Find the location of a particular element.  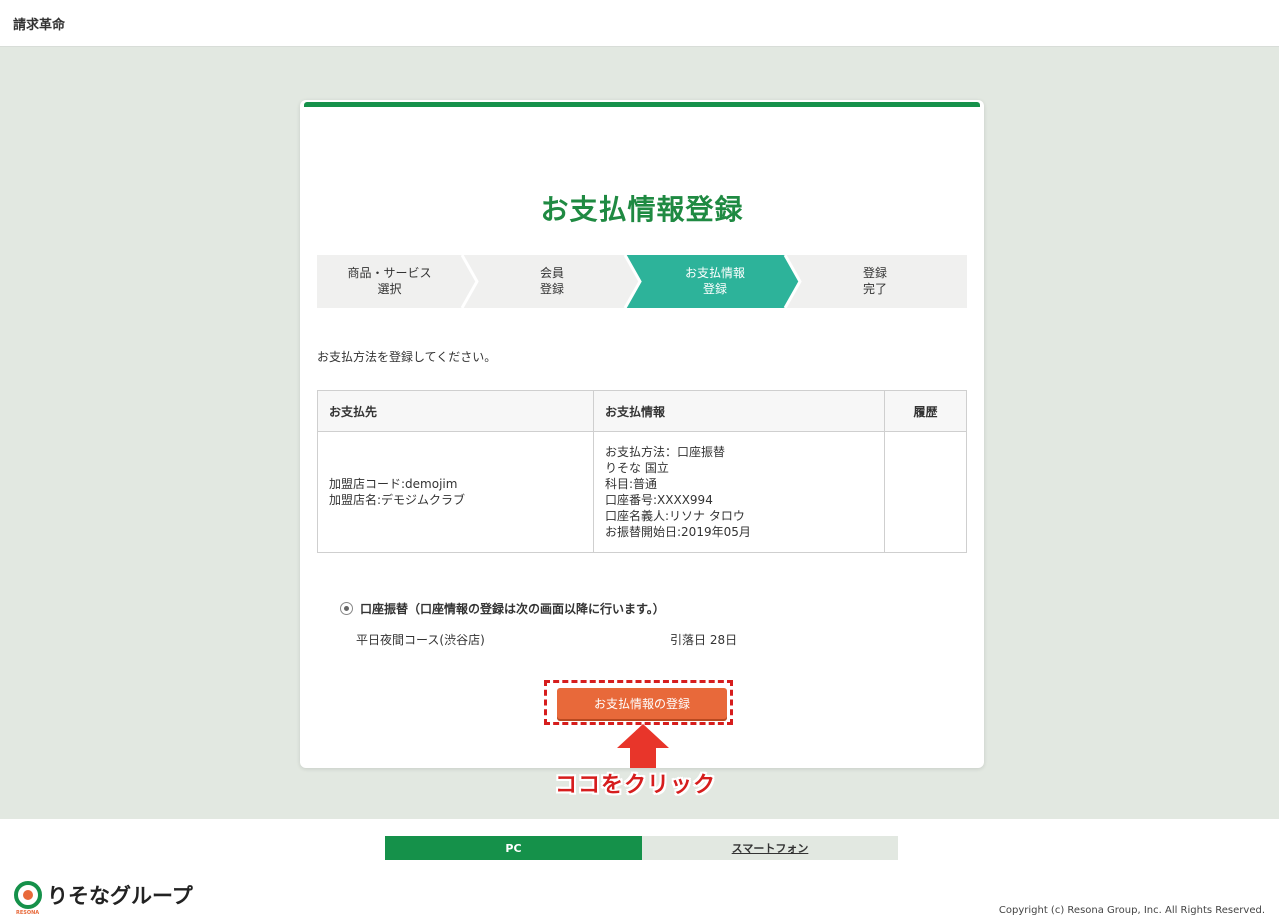

radio-selected-icon is located at coordinates (346, 608).